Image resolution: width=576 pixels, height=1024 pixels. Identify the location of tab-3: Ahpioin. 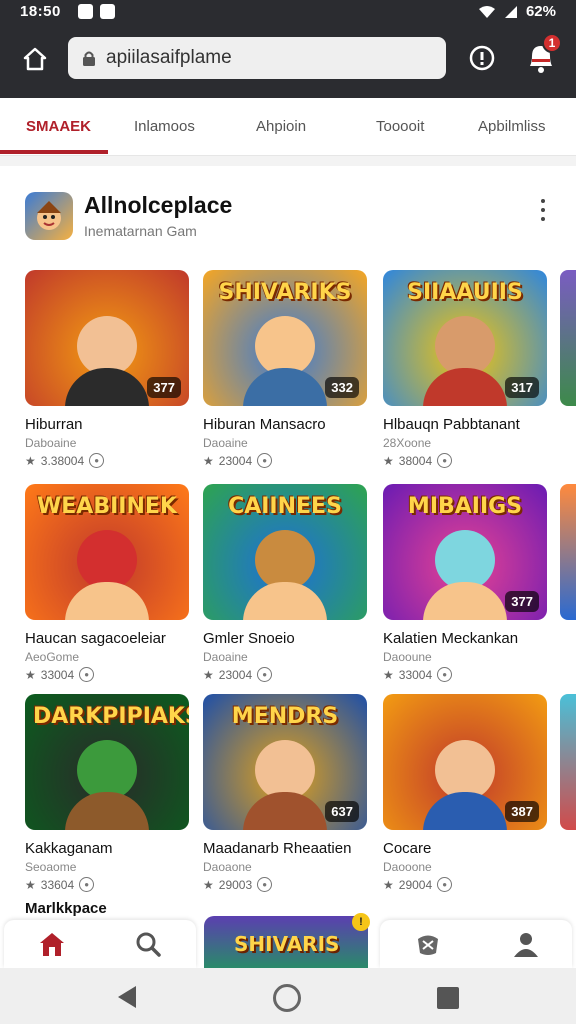
(281, 126).